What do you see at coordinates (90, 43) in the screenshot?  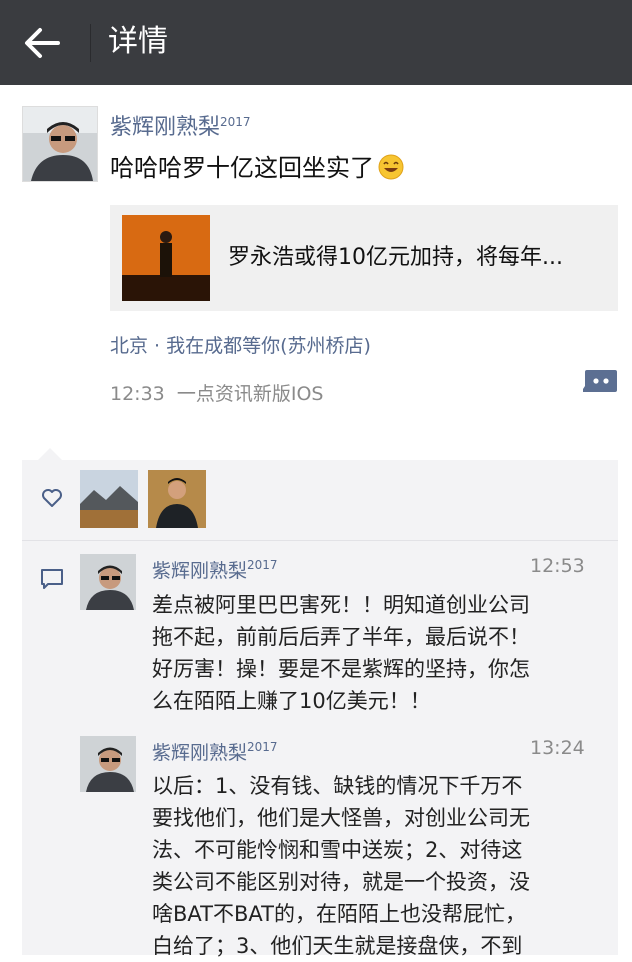 I see `header-divider` at bounding box center [90, 43].